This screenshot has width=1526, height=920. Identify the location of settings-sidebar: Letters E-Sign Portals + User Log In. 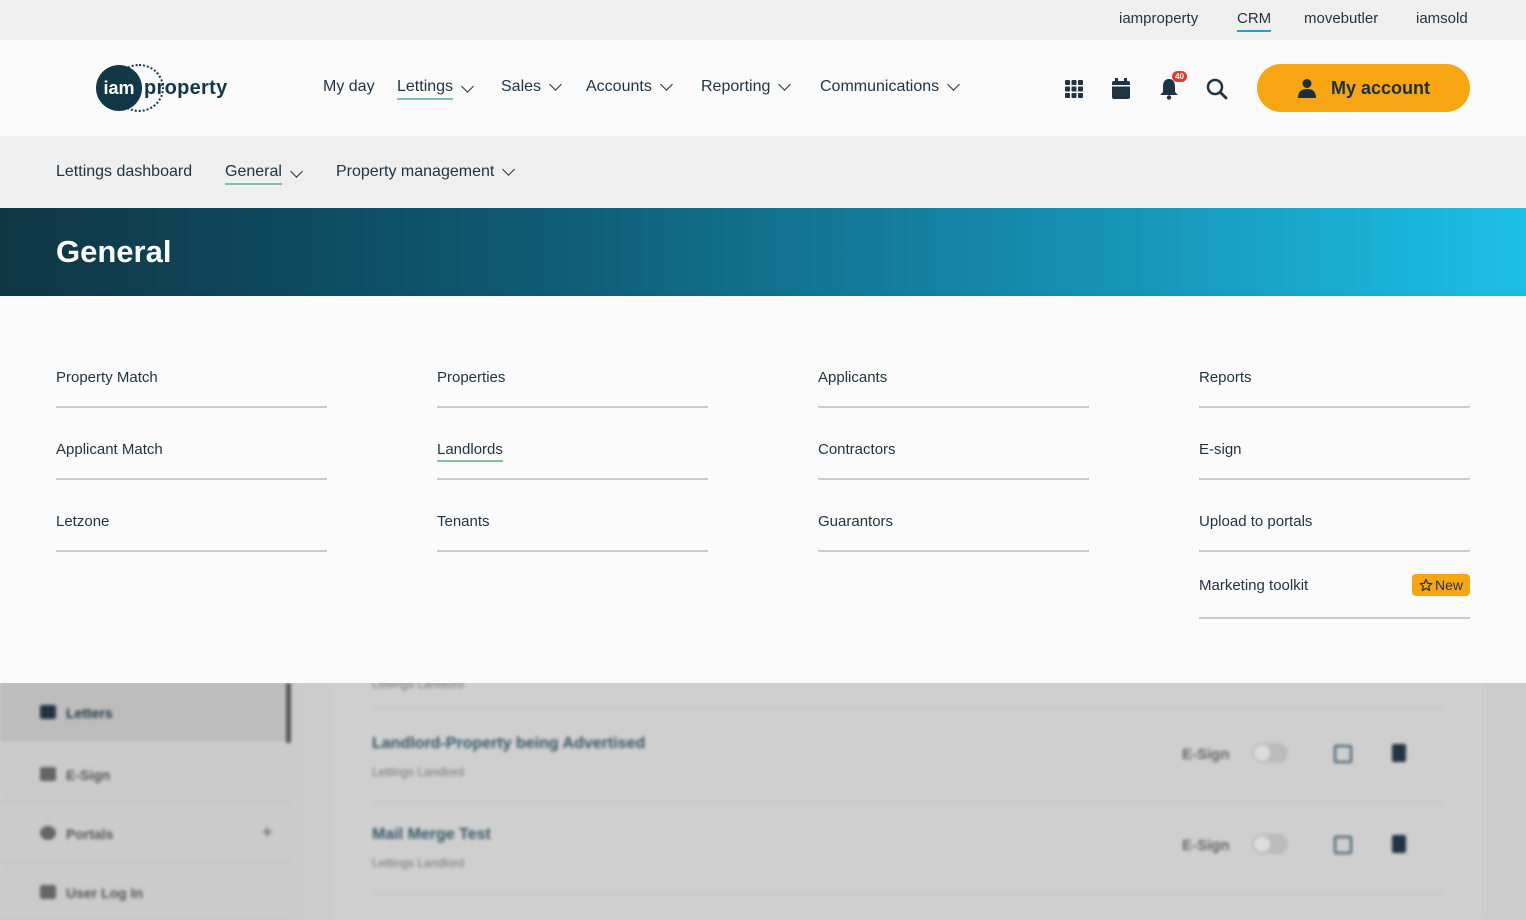
(150, 801).